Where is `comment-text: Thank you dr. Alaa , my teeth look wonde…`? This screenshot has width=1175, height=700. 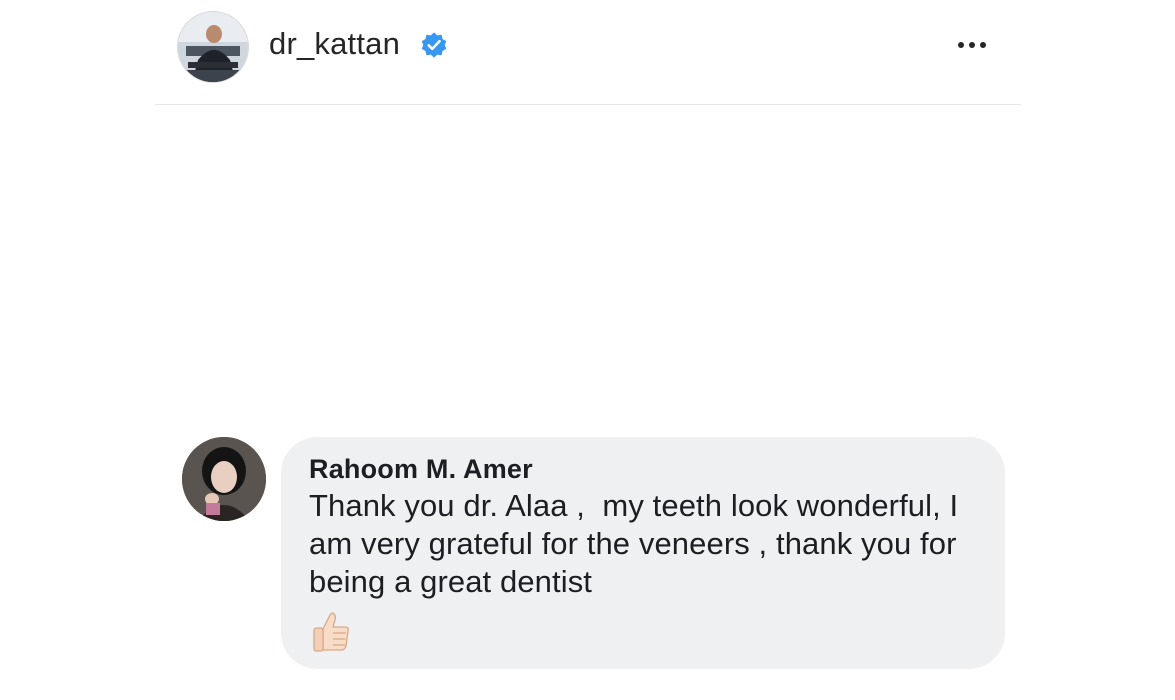 comment-text: Thank you dr. Alaa , my teeth look wonde… is located at coordinates (638, 543).